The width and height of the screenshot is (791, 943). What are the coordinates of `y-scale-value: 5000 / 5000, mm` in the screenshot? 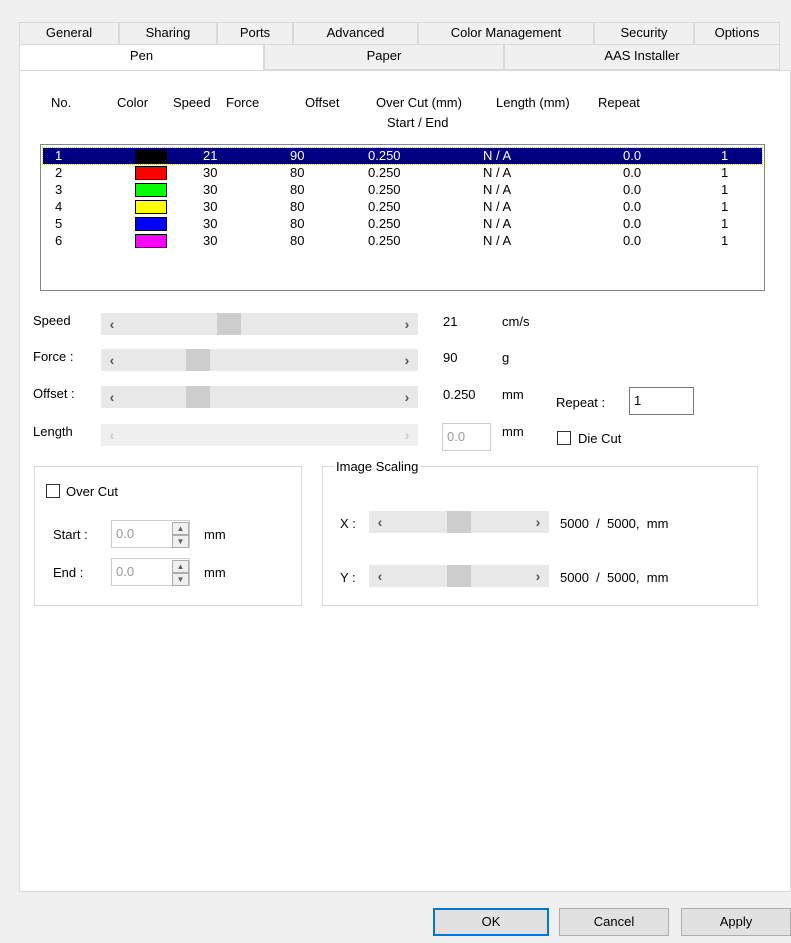 It's located at (614, 577).